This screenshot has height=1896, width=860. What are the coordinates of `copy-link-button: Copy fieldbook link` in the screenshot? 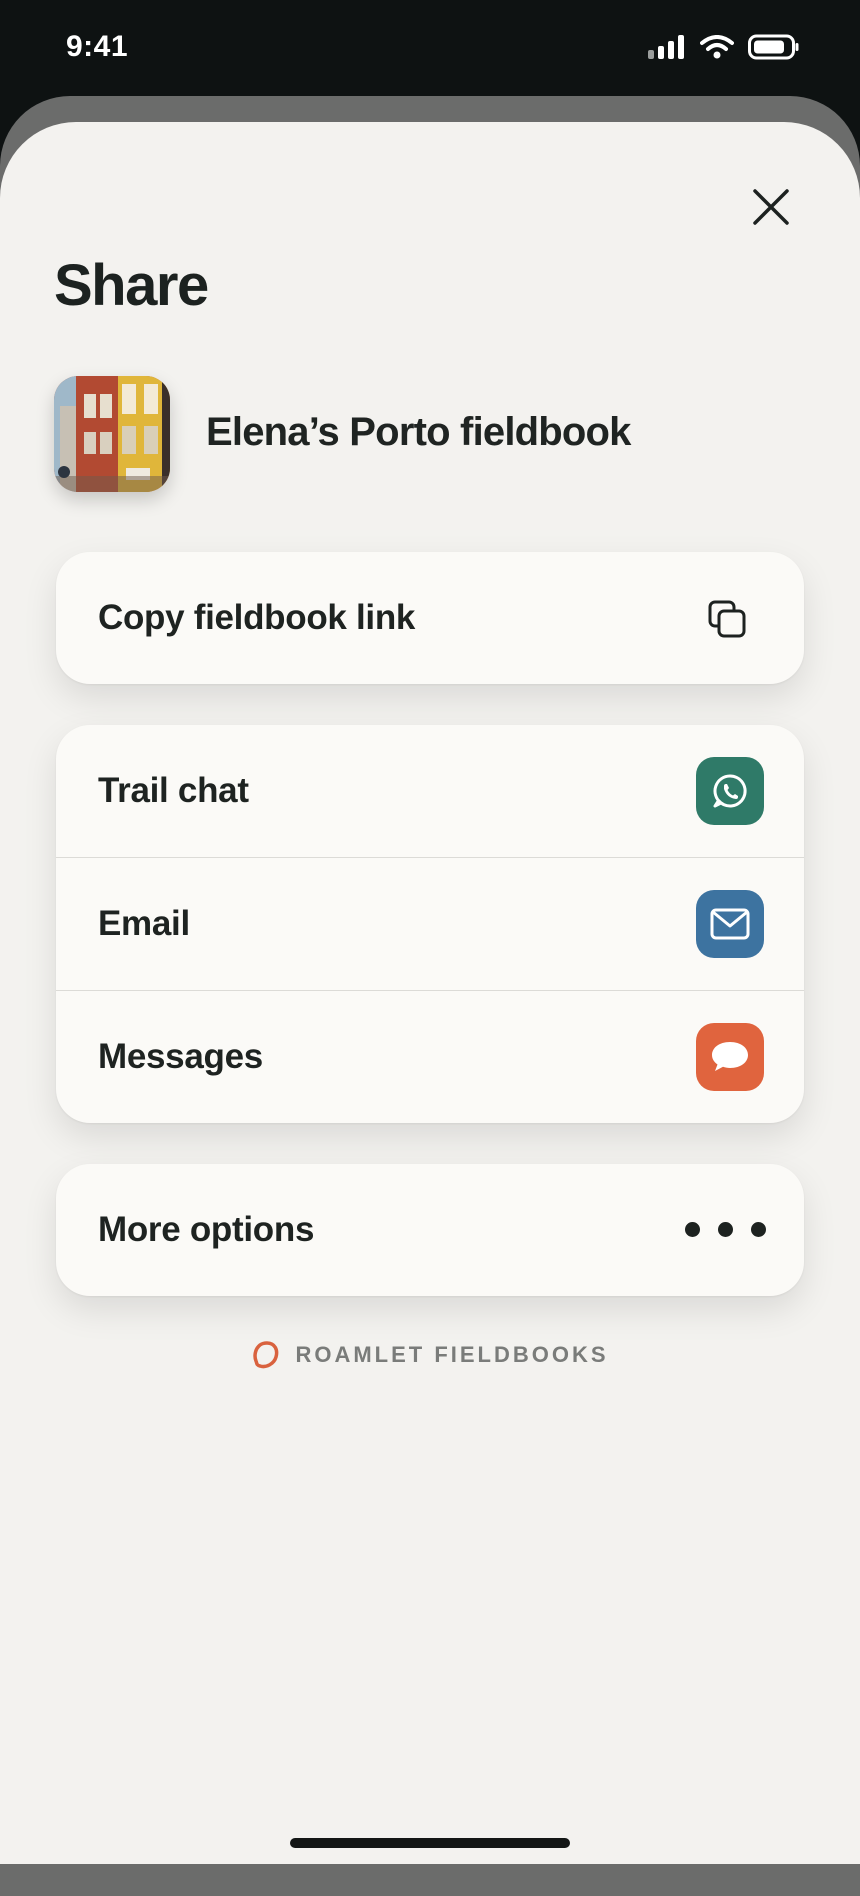 It's located at (430, 618).